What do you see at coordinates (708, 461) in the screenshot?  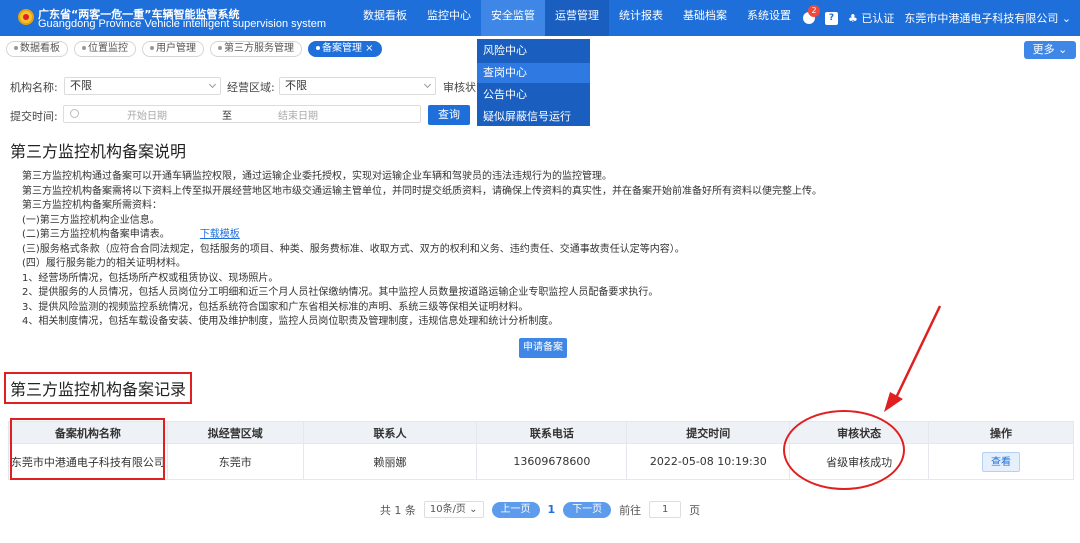 I see `cell-submit-time: 2022-05-08 10:19:30` at bounding box center [708, 461].